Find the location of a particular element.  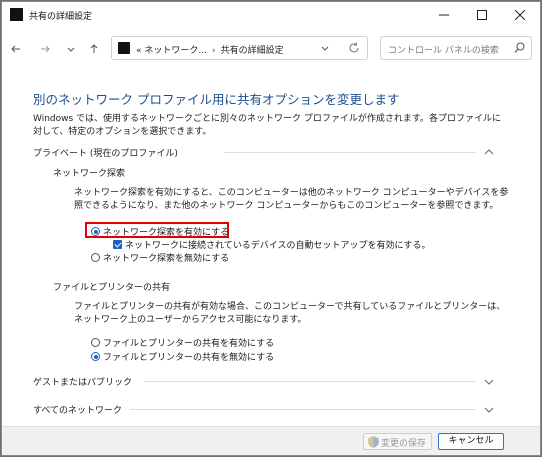

minimize-button is located at coordinates (444, 15).